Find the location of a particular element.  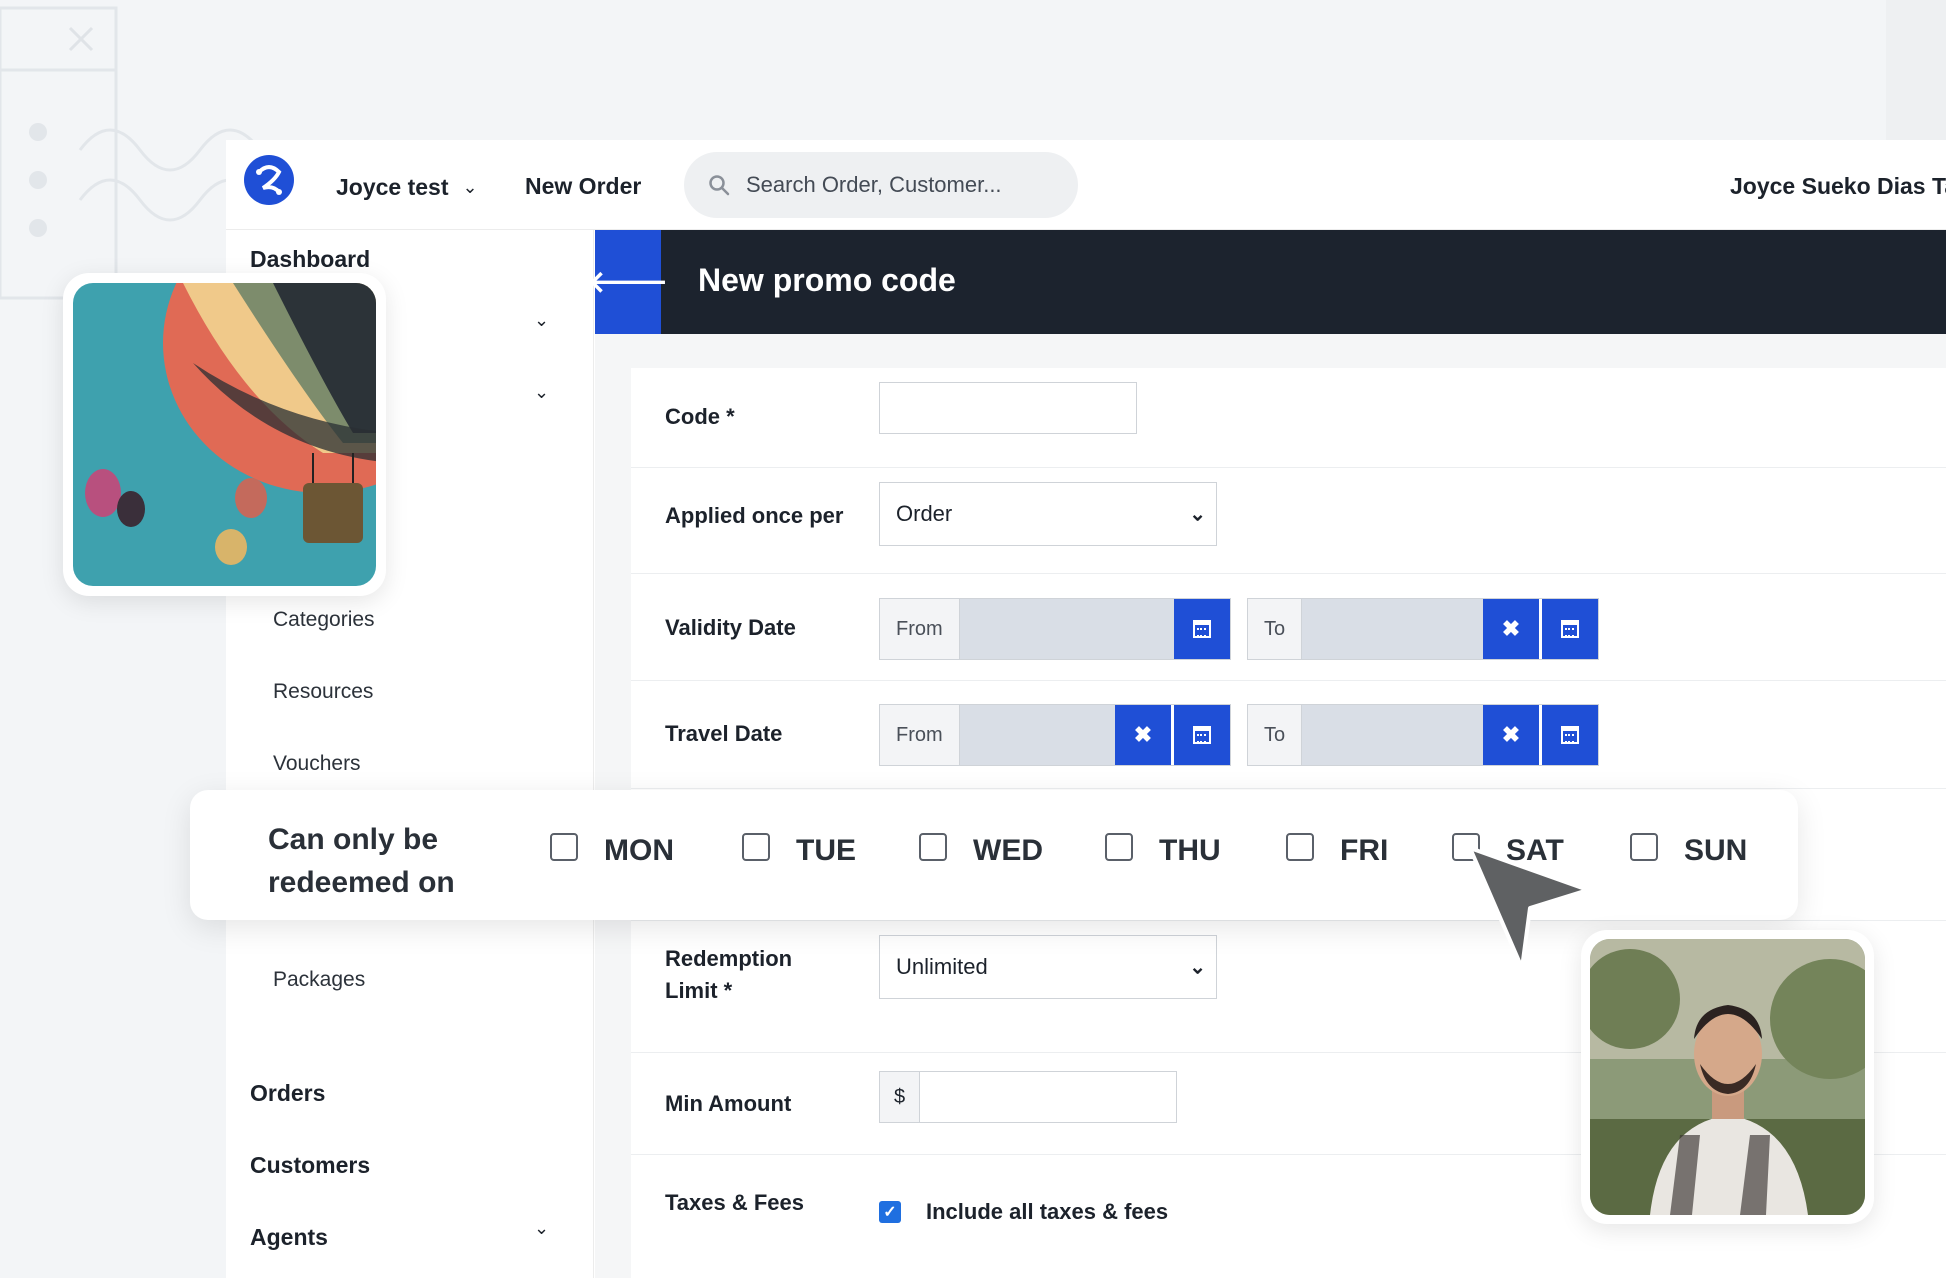

form-row-applied-once: Applied once per Order ⌄ is located at coordinates (1288, 521).